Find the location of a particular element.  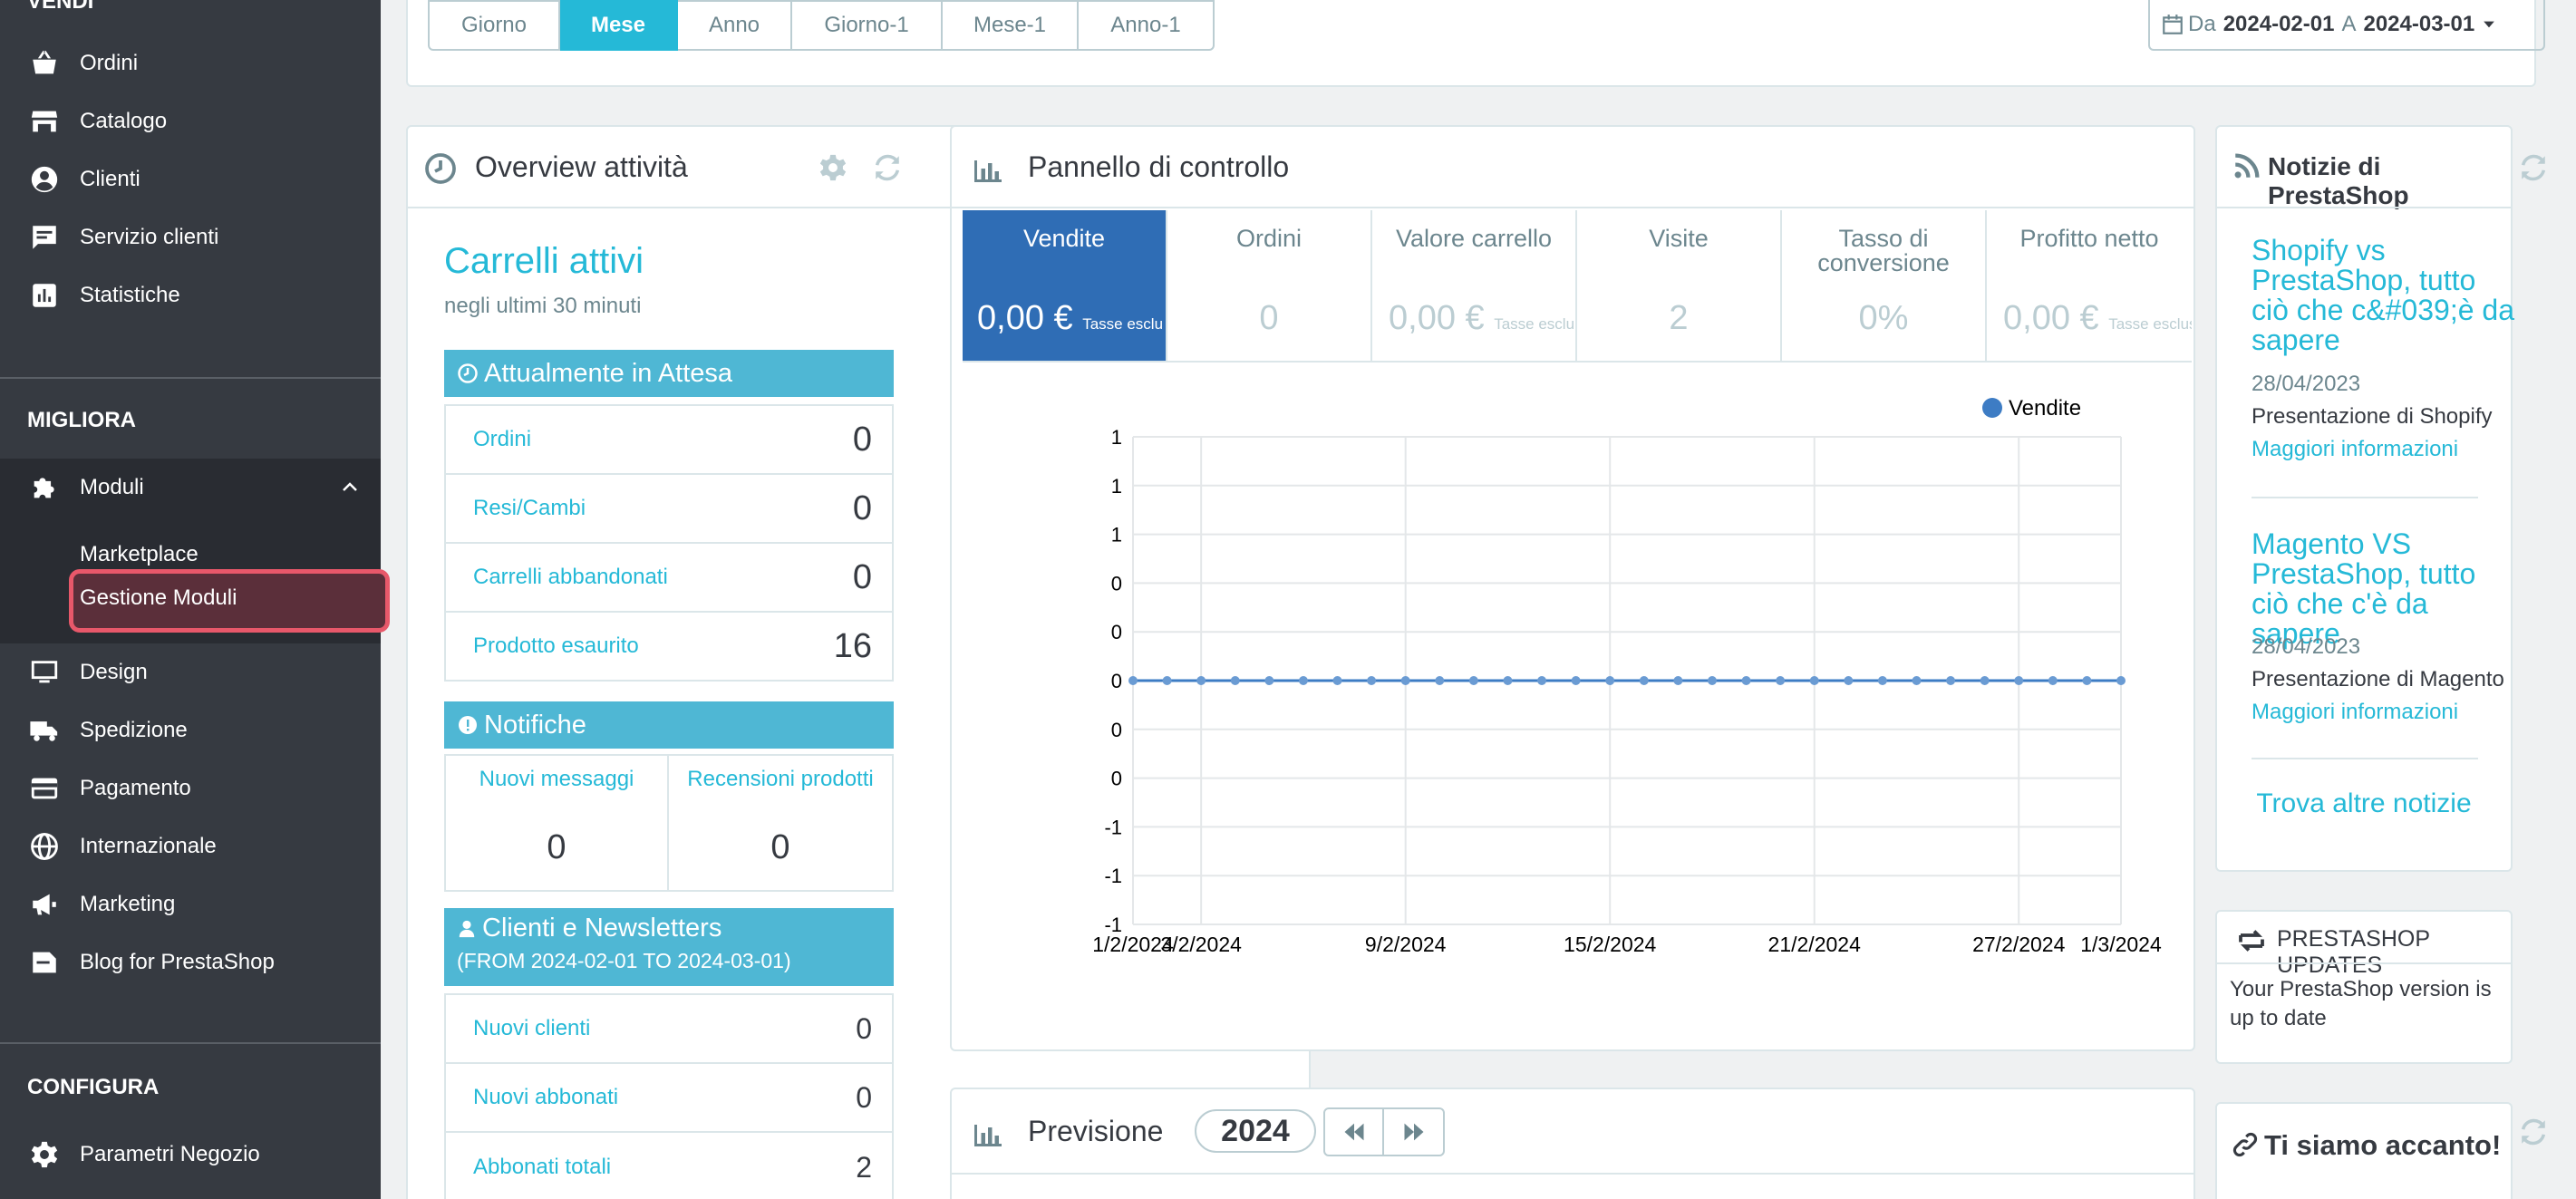

sidebar-item-marketing: Marketing is located at coordinates (190, 904).